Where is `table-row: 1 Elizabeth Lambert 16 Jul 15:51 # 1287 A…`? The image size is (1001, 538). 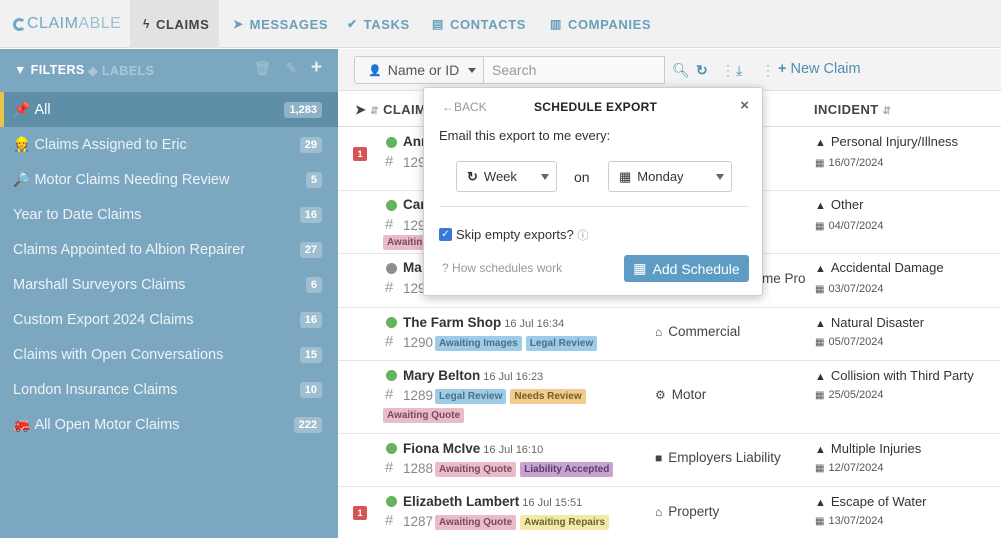 table-row: 1 Elizabeth Lambert 16 Jul 15:51 # 1287 A… is located at coordinates (669, 512).